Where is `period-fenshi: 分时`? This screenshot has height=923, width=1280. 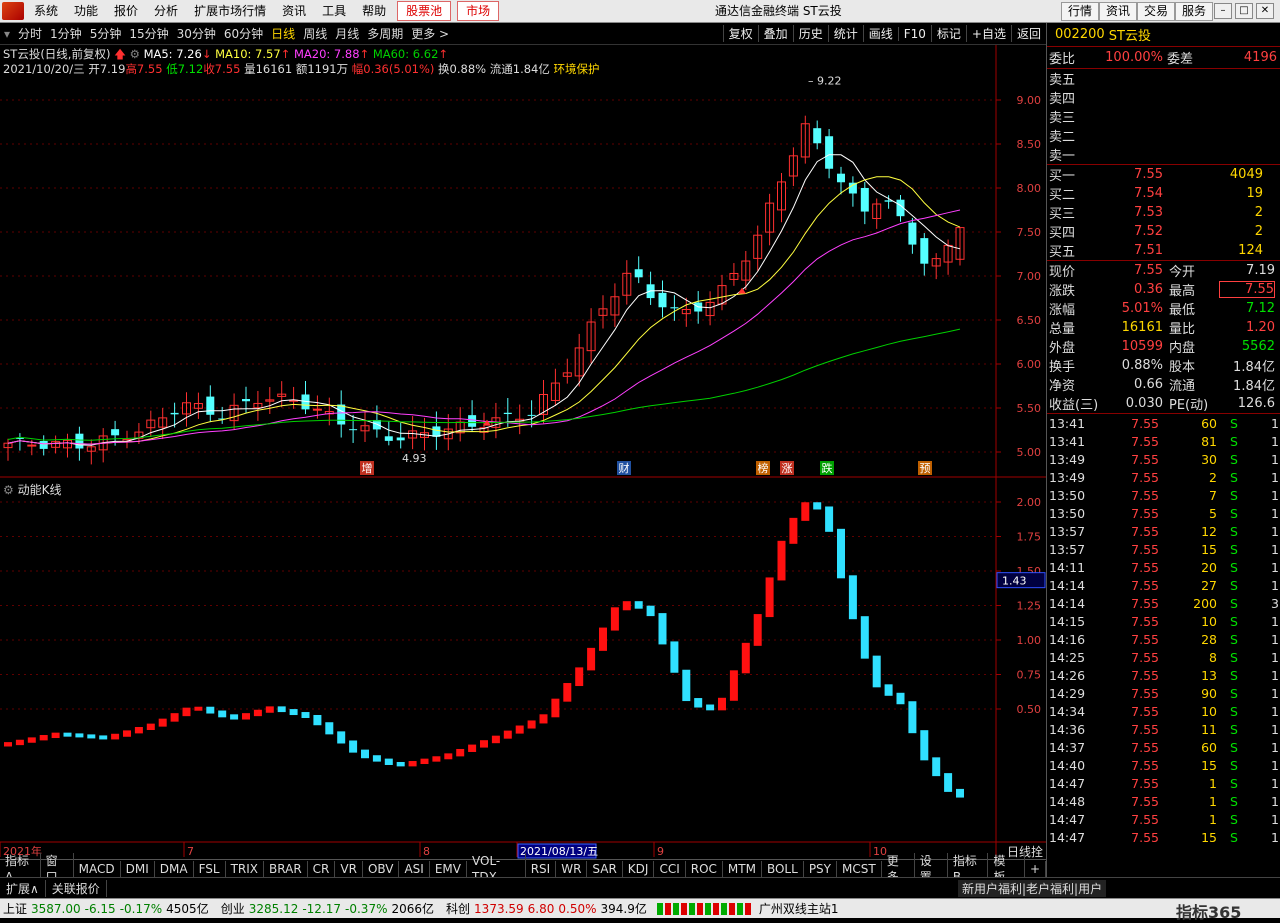 period-fenshi: 分时 is located at coordinates (30, 33).